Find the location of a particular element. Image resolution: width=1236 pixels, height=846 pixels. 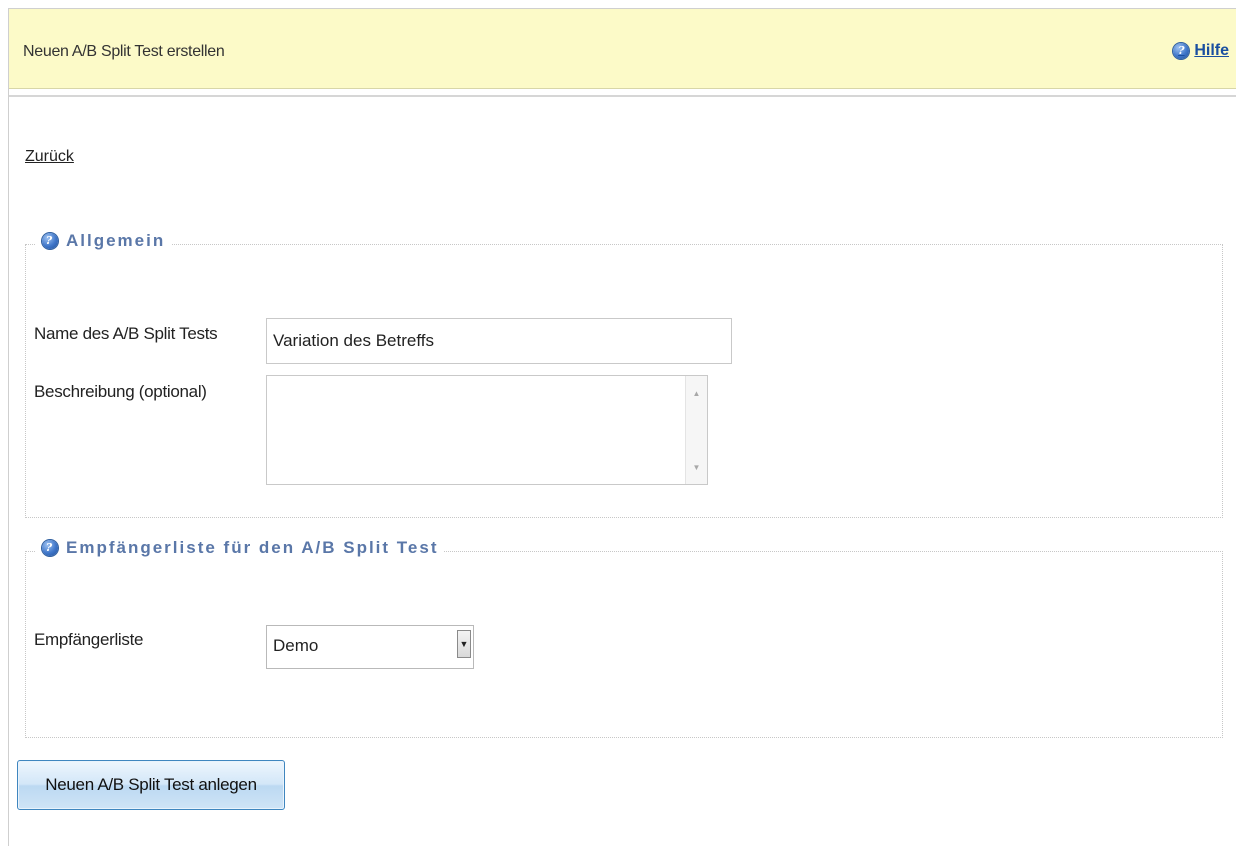

page-header: Neuen A/B Split Test erstellen ? Hilfe is located at coordinates (622, 49).